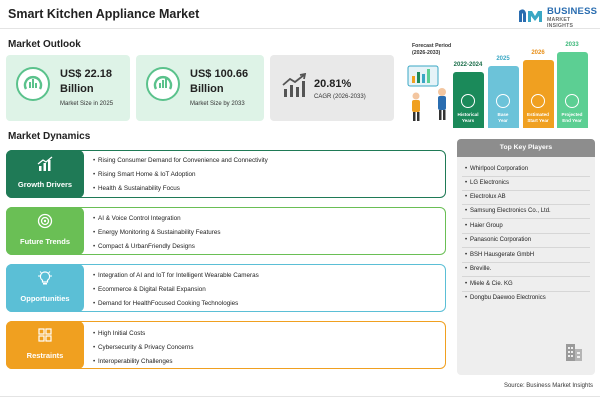 The image size is (600, 400). I want to click on market-size-2033-value: US$ 100.66 Billion, so click(219, 81).